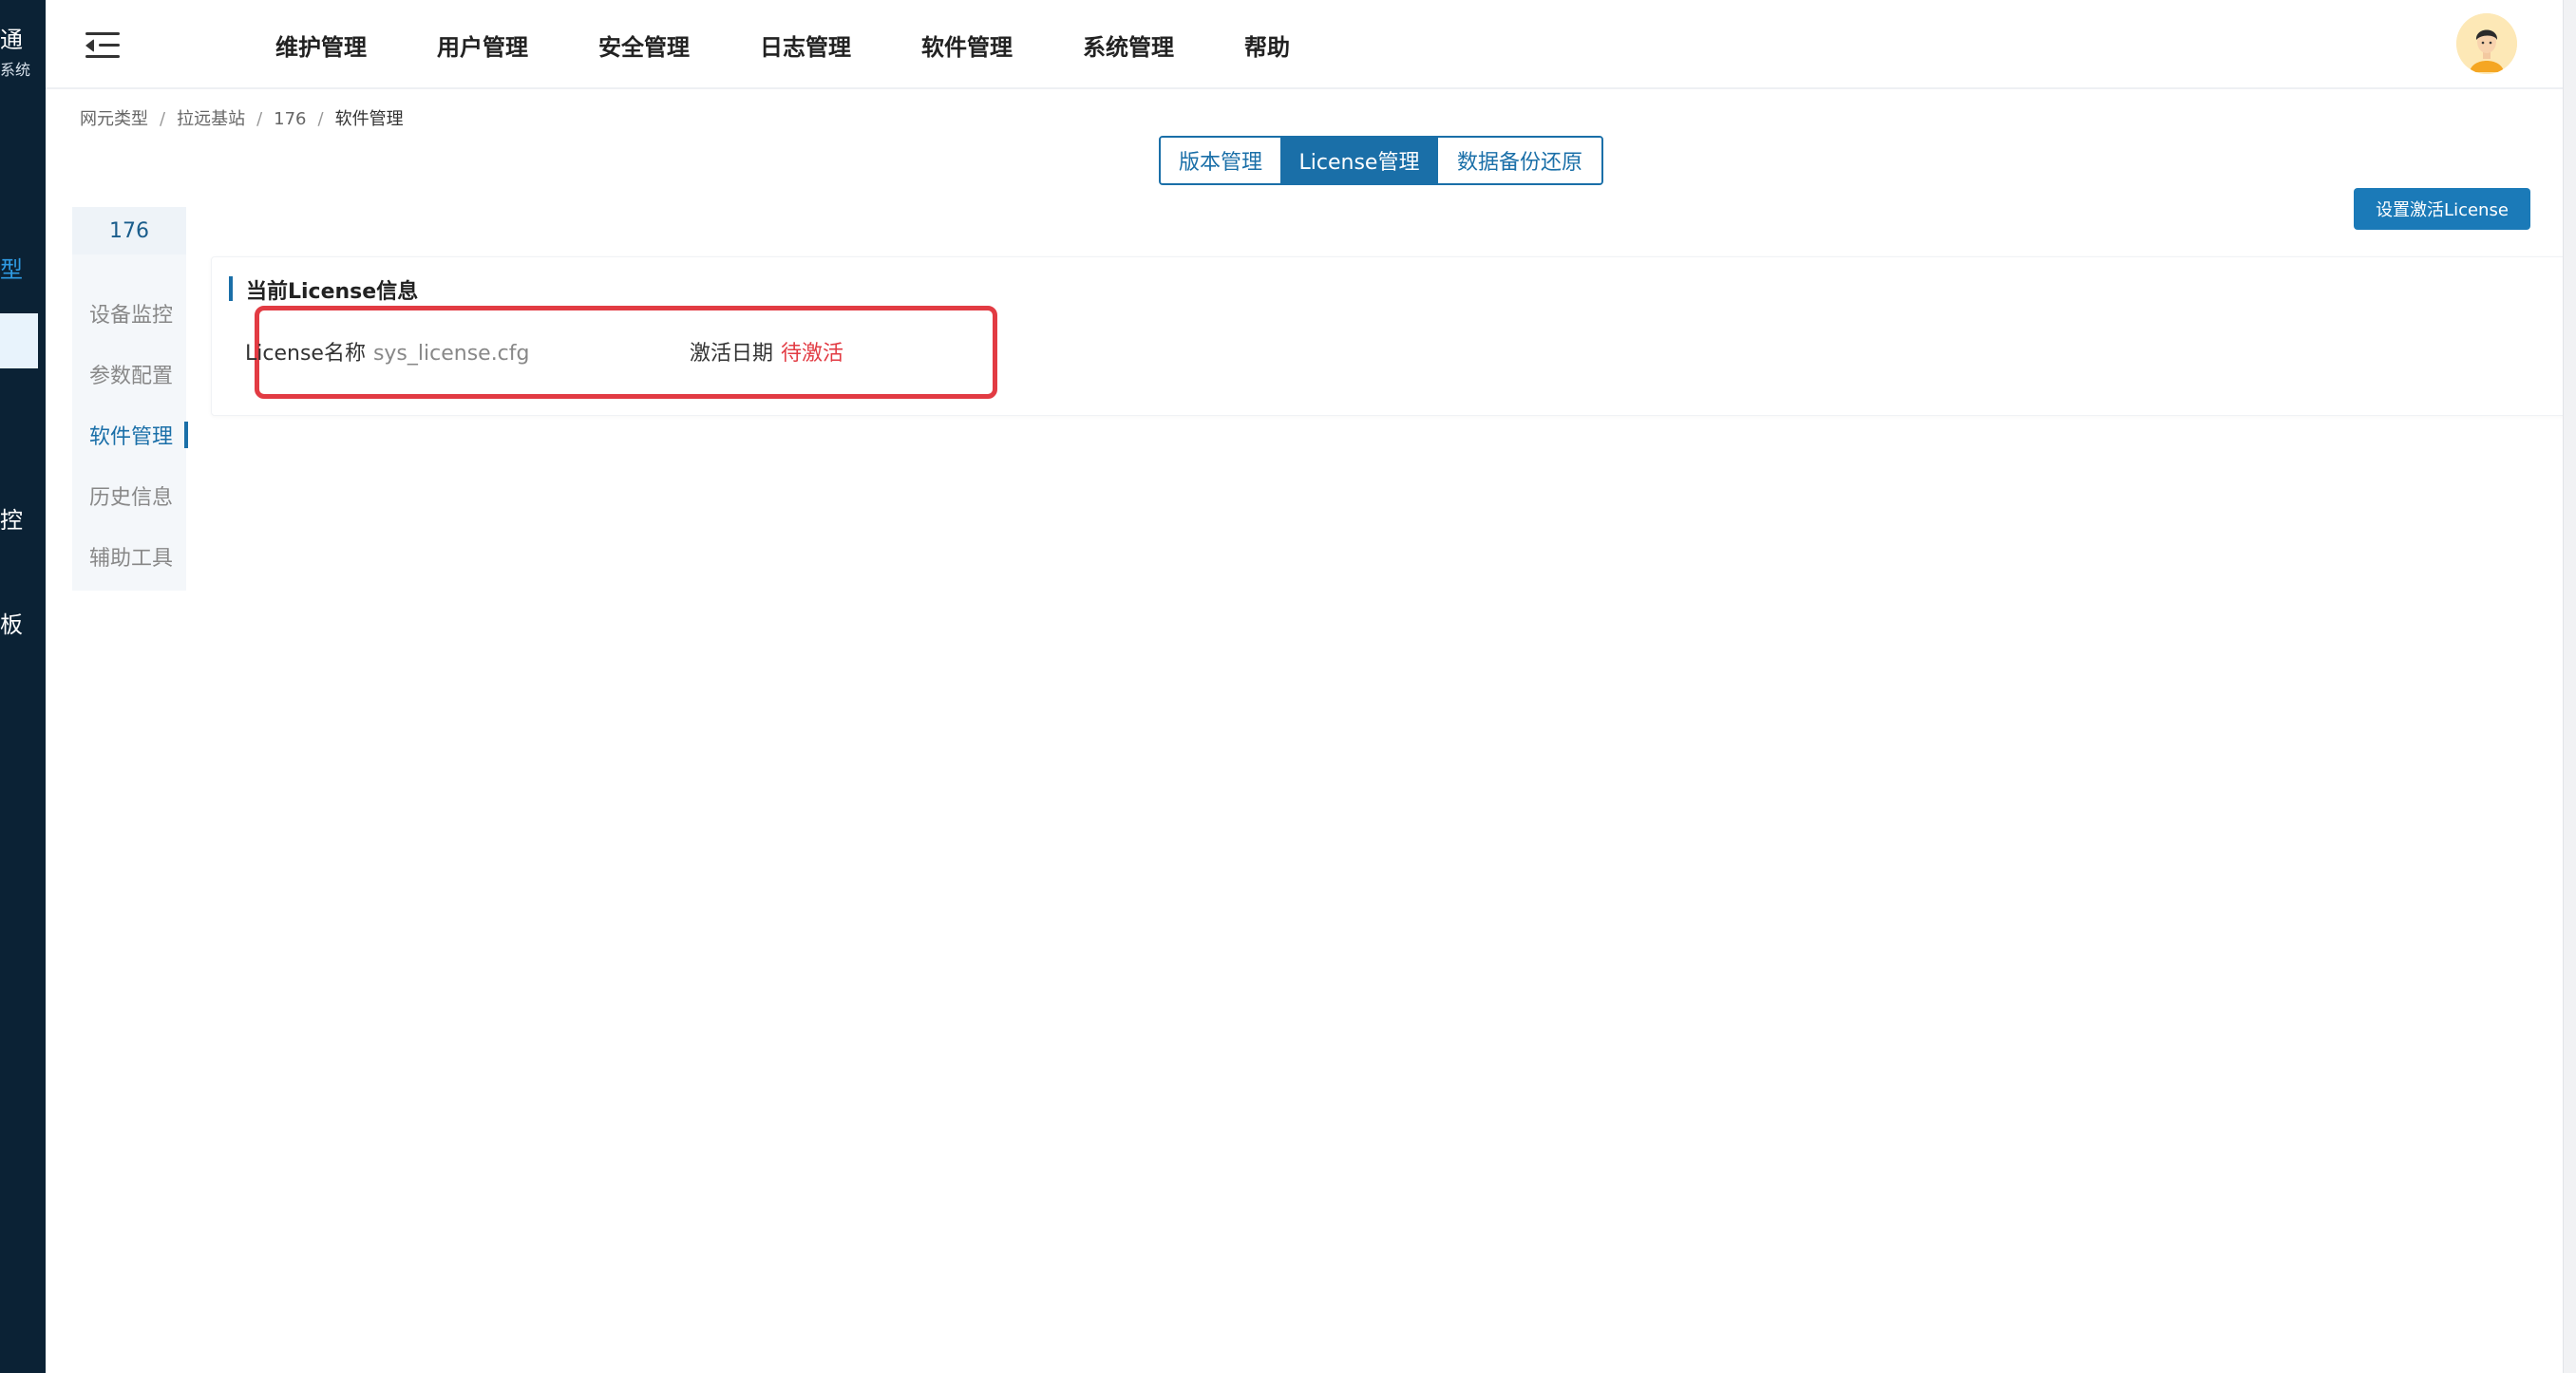  I want to click on nav-software: 软件管理, so click(967, 45).